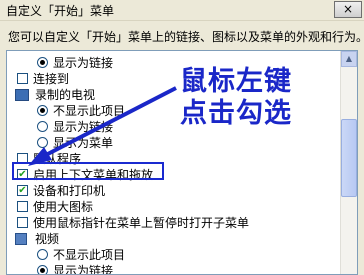 The height and width of the screenshot is (275, 364). What do you see at coordinates (349, 158) in the screenshot?
I see `scroll-thumb` at bounding box center [349, 158].